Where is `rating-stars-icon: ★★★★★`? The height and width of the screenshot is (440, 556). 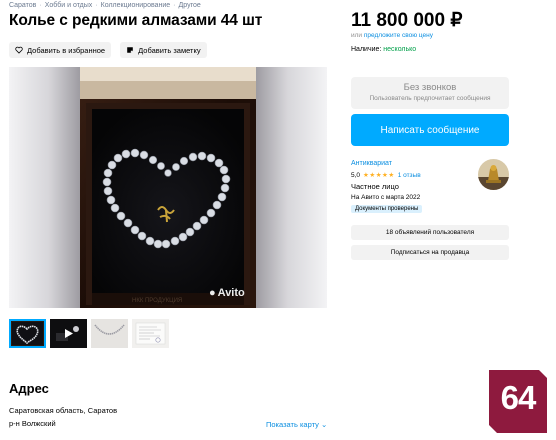 rating-stars-icon: ★★★★★ is located at coordinates (379, 175).